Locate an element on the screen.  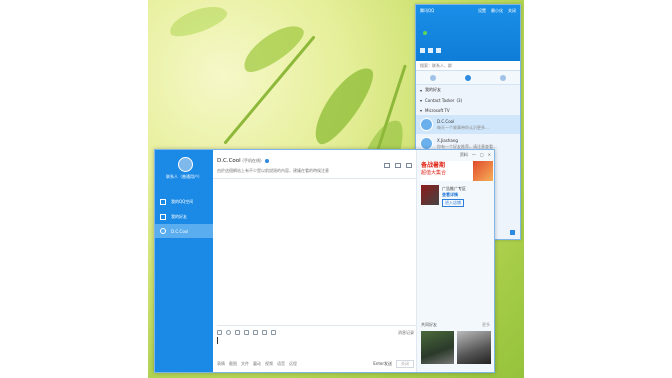
group-label: Contact Tasker is located at coordinates (440, 100).